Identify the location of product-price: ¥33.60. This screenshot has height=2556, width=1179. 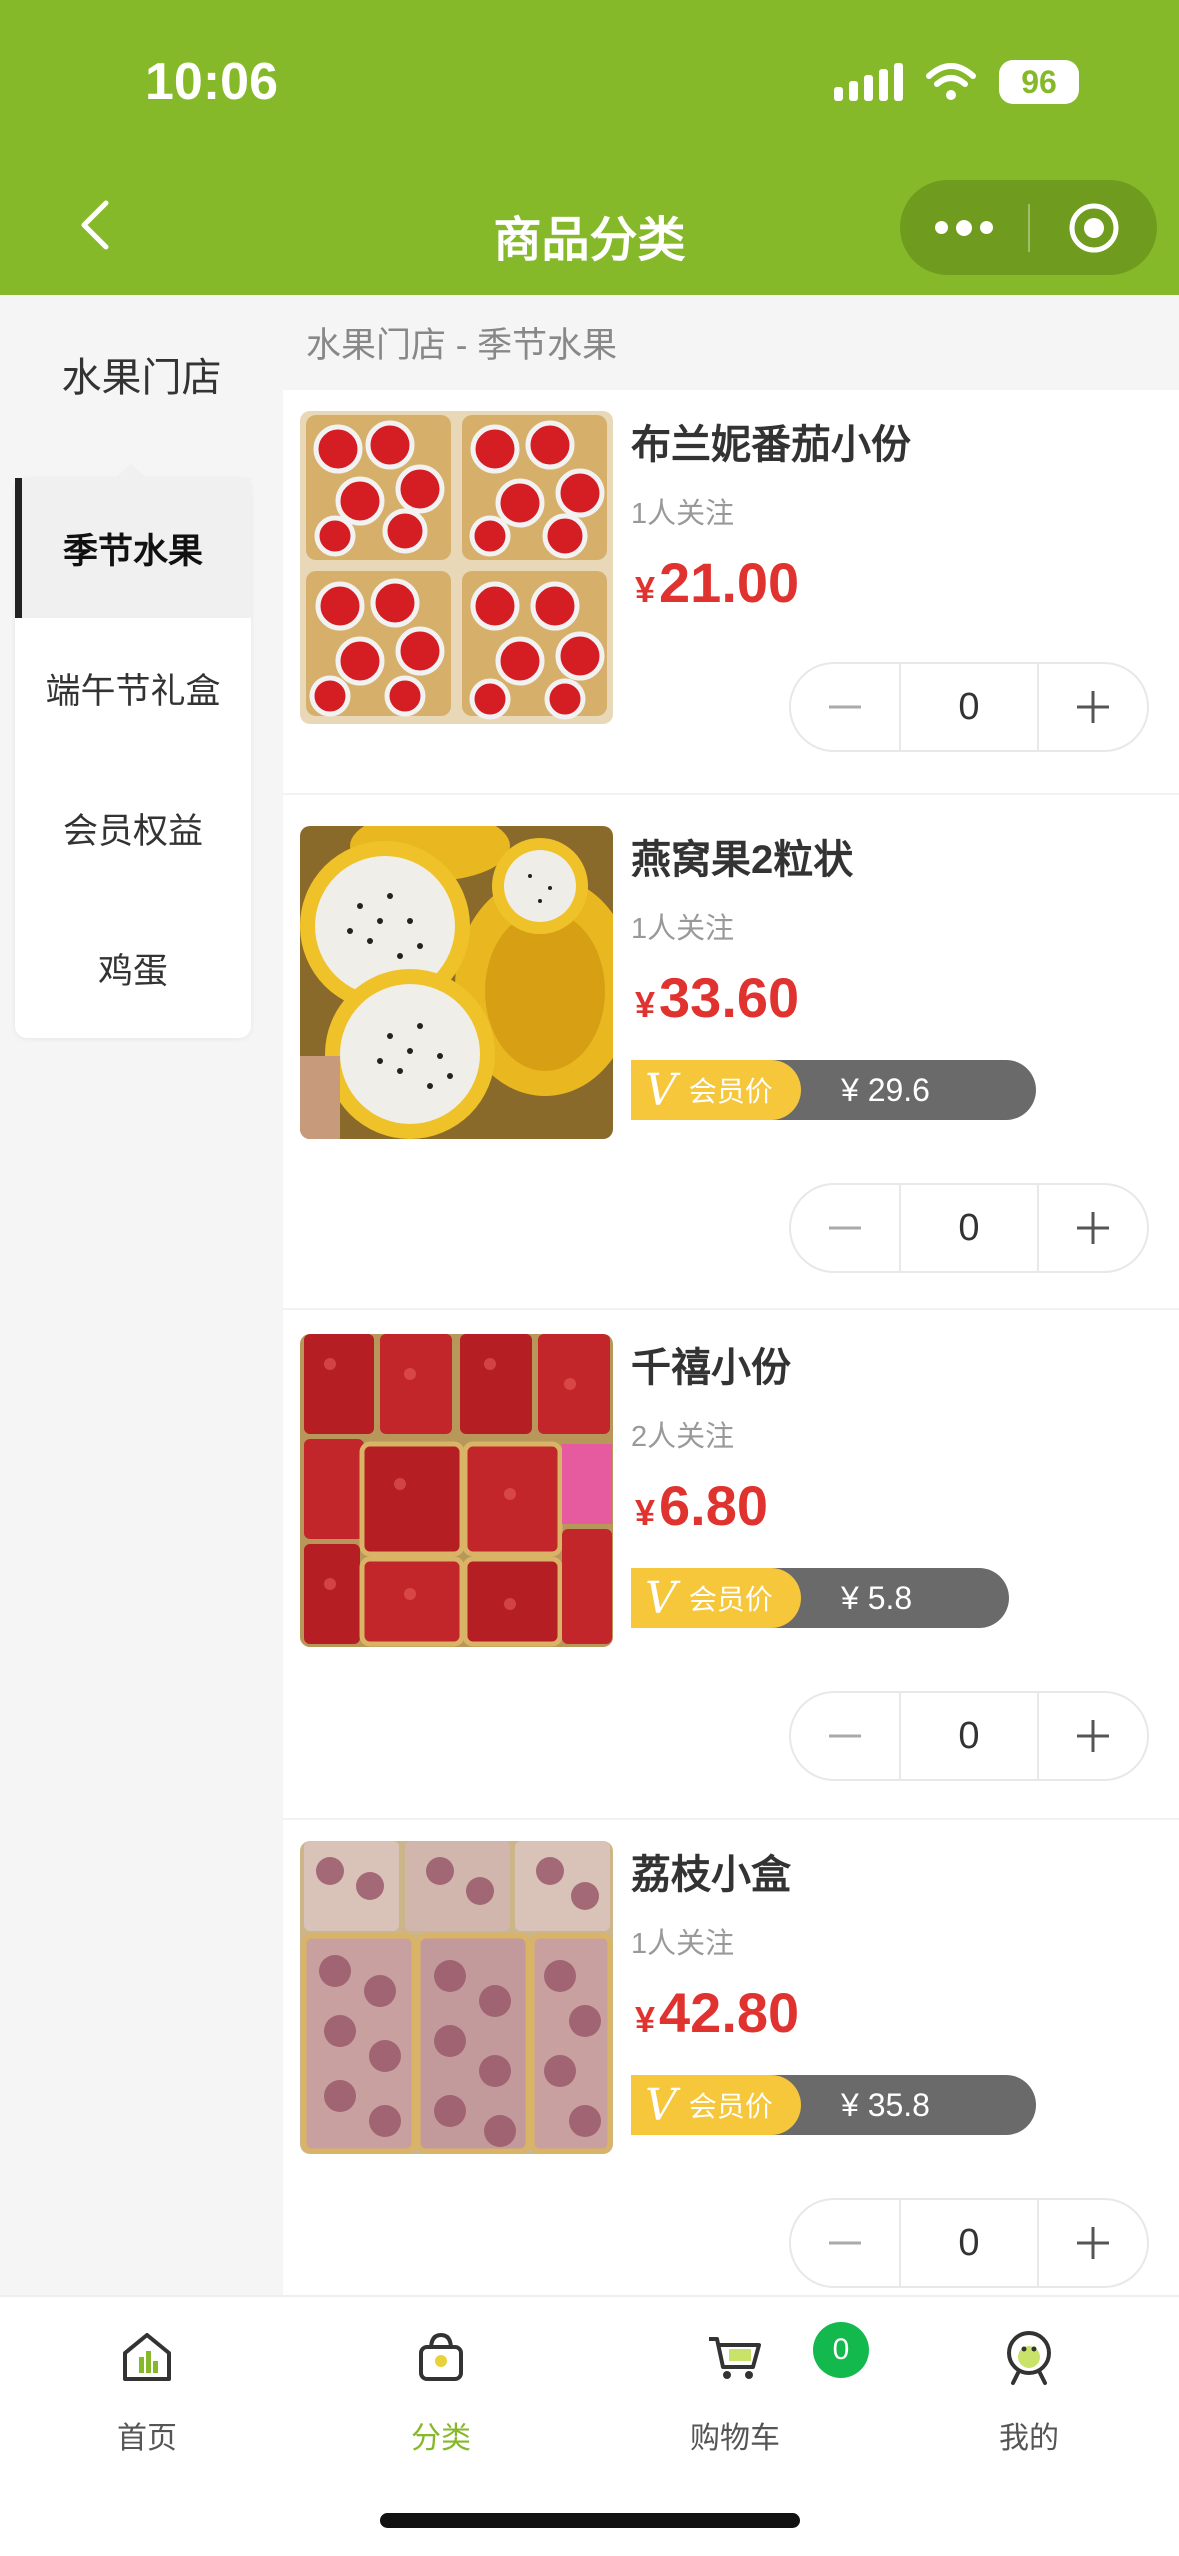
(717, 997).